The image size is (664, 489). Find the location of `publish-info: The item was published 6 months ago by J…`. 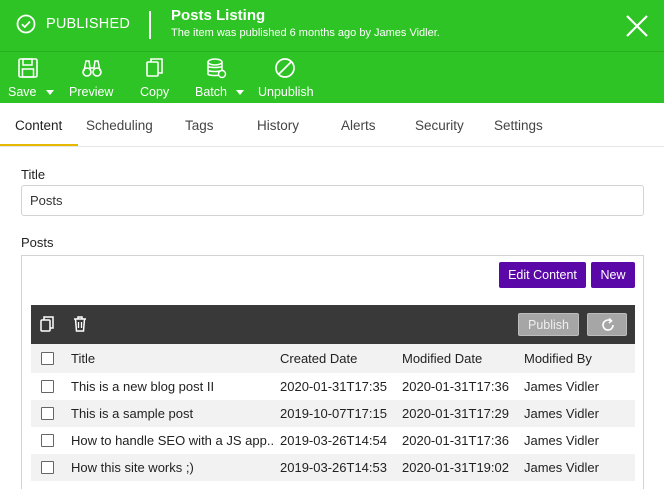

publish-info: The item was published 6 months ago by J… is located at coordinates (305, 33).